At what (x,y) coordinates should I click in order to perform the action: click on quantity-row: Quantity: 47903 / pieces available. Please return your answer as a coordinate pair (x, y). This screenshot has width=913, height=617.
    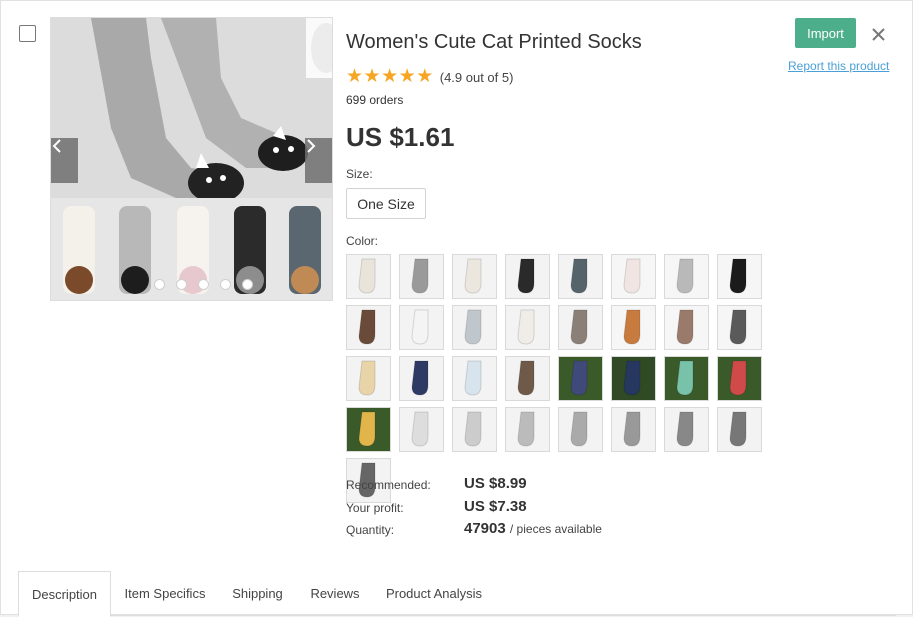
    Looking at the image, I should click on (496, 530).